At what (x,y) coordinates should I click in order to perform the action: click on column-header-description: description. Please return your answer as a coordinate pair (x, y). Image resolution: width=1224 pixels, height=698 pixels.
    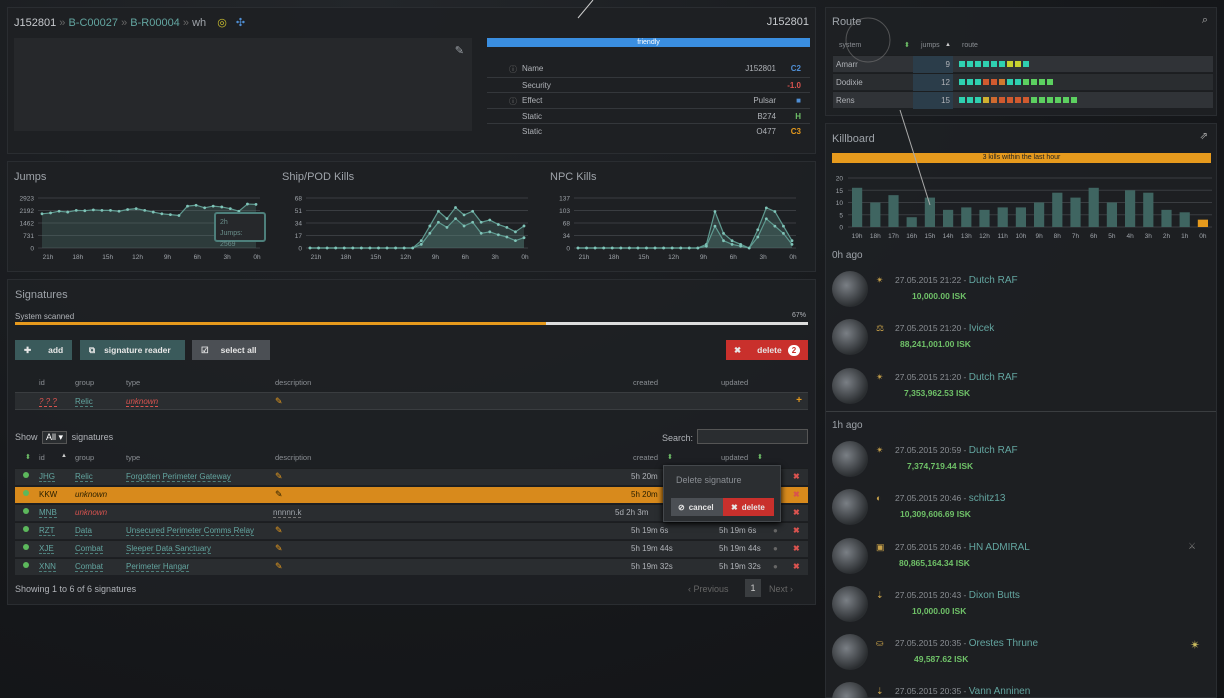
    Looking at the image, I should click on (293, 457).